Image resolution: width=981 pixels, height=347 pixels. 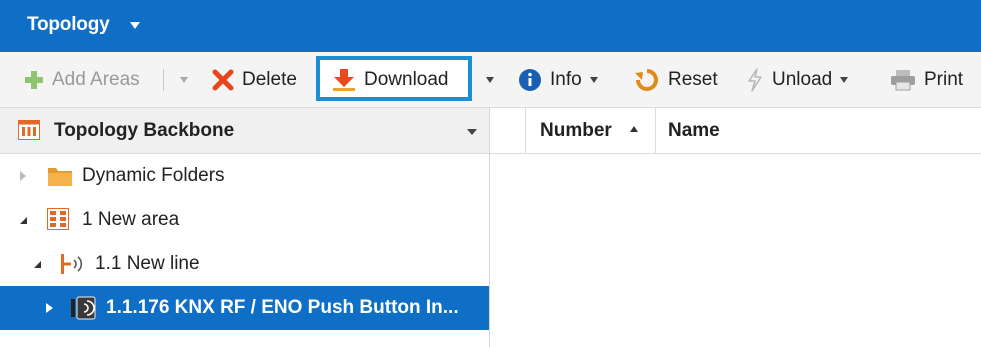 I want to click on grid-header: Number Name, so click(x=735, y=131).